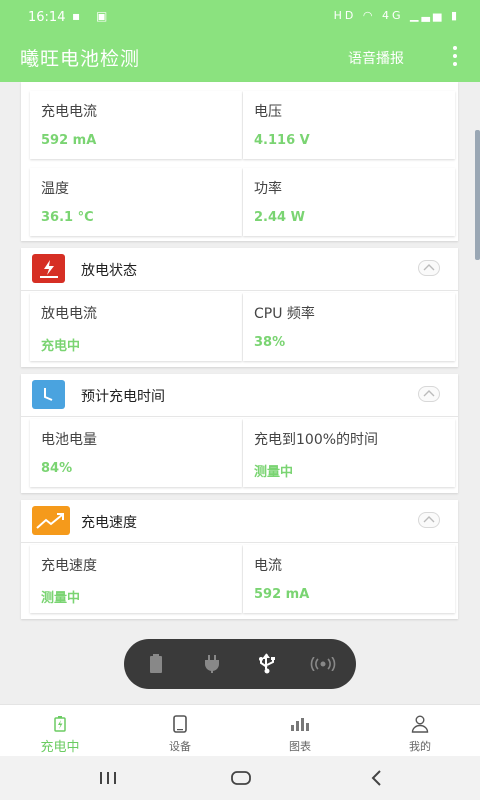 The width and height of the screenshot is (480, 800). I want to click on nav-item-charging: 充电中, so click(60, 731).